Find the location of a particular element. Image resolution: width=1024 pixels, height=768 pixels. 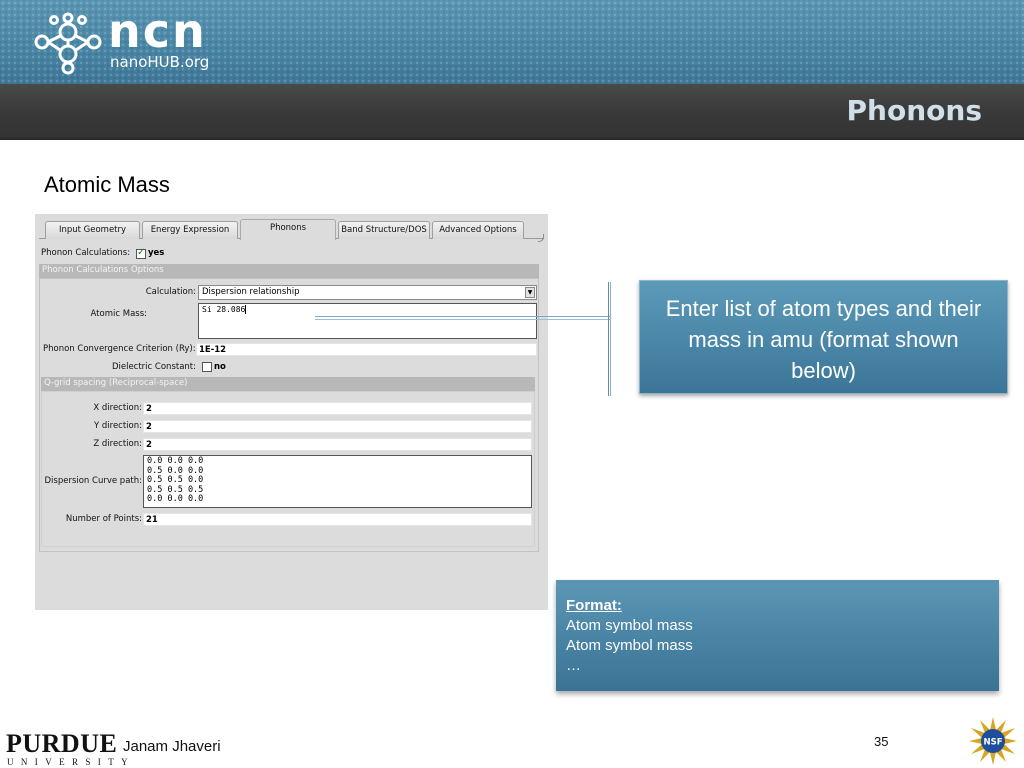

text-cursor is located at coordinates (246, 309).